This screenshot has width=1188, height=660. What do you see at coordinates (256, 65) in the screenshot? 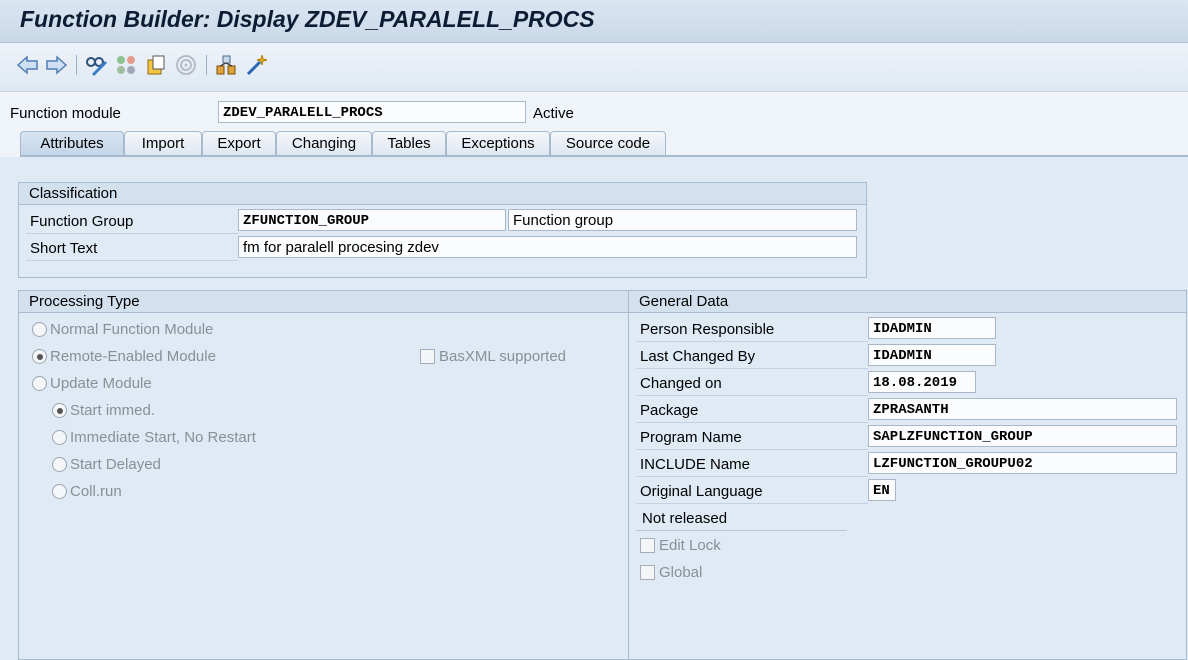
I see `test-icon` at bounding box center [256, 65].